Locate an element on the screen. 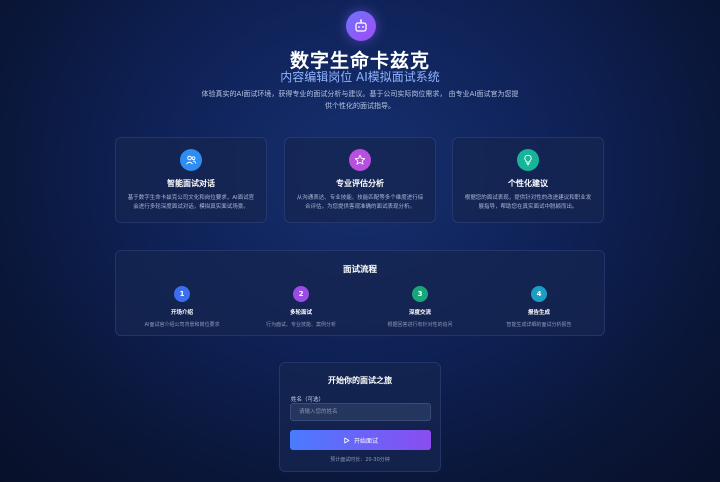 The height and width of the screenshot is (482, 720). step-description: AI面试官介绍公司背景和岗位要求 is located at coordinates (182, 325).